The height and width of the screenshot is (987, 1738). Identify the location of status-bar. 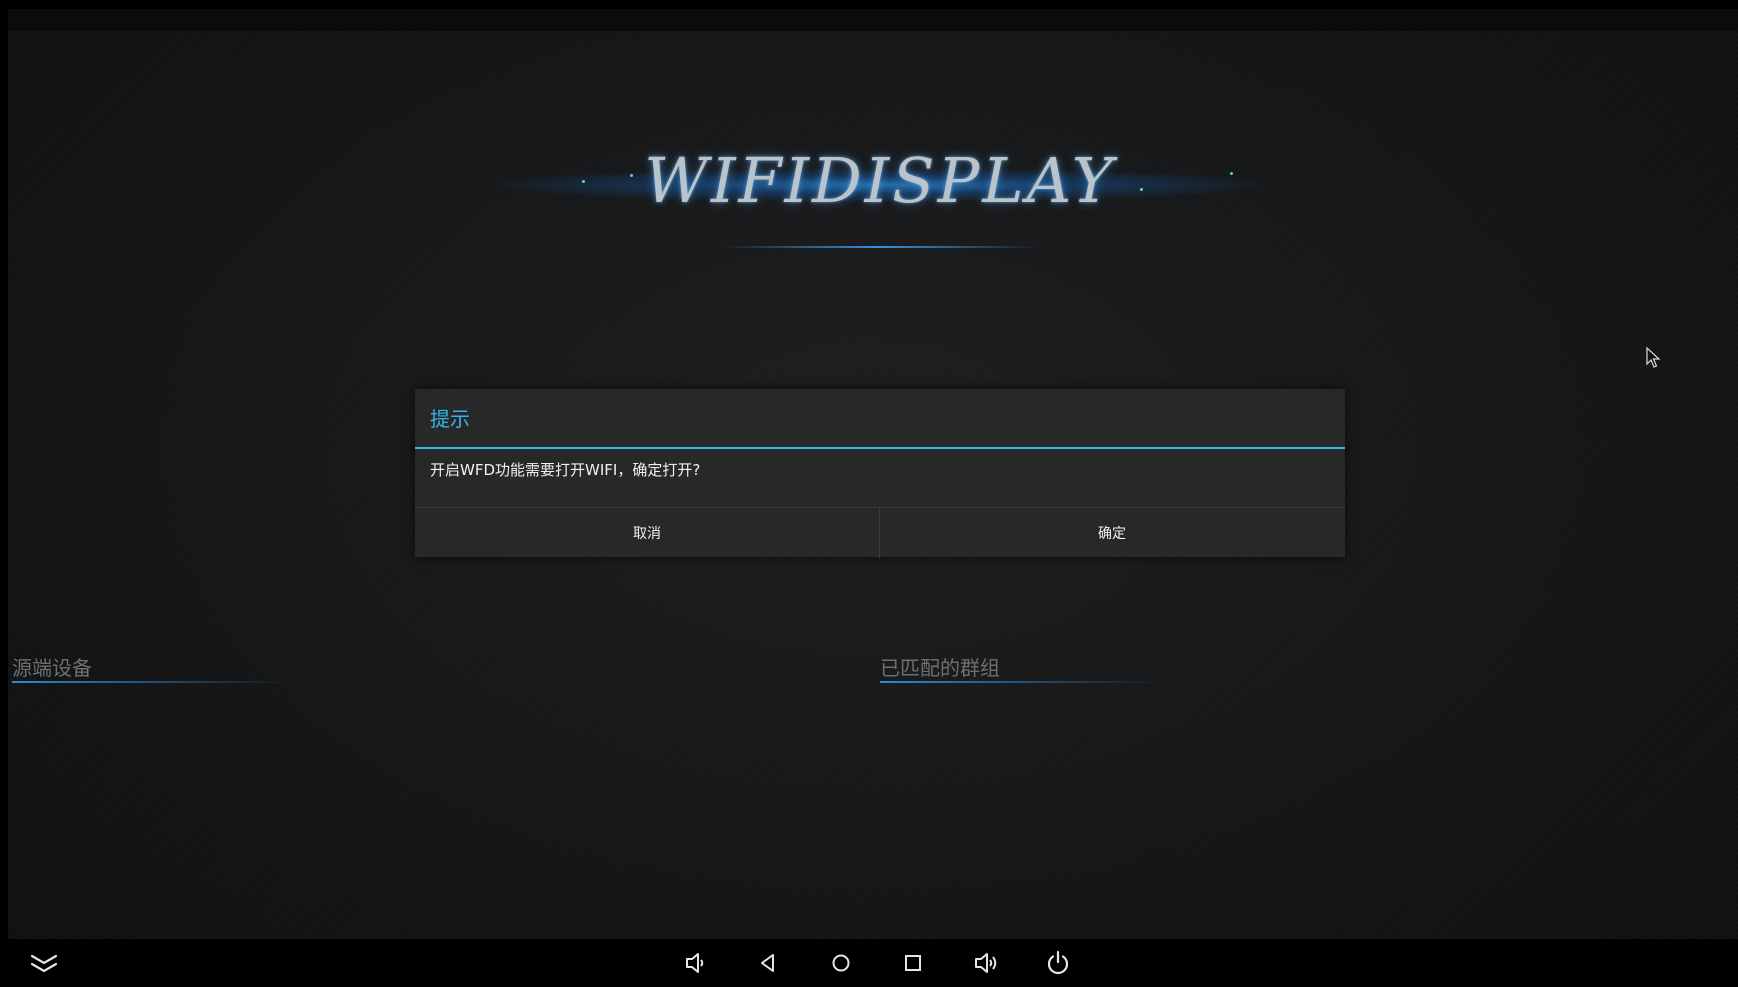
(873, 20).